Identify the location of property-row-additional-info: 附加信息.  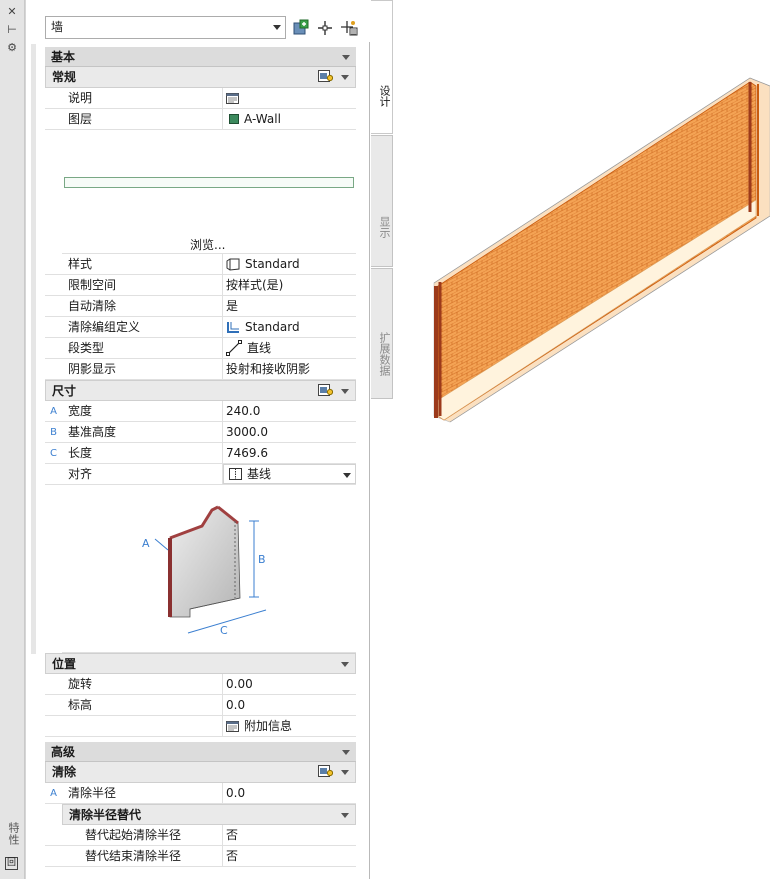
(200, 726).